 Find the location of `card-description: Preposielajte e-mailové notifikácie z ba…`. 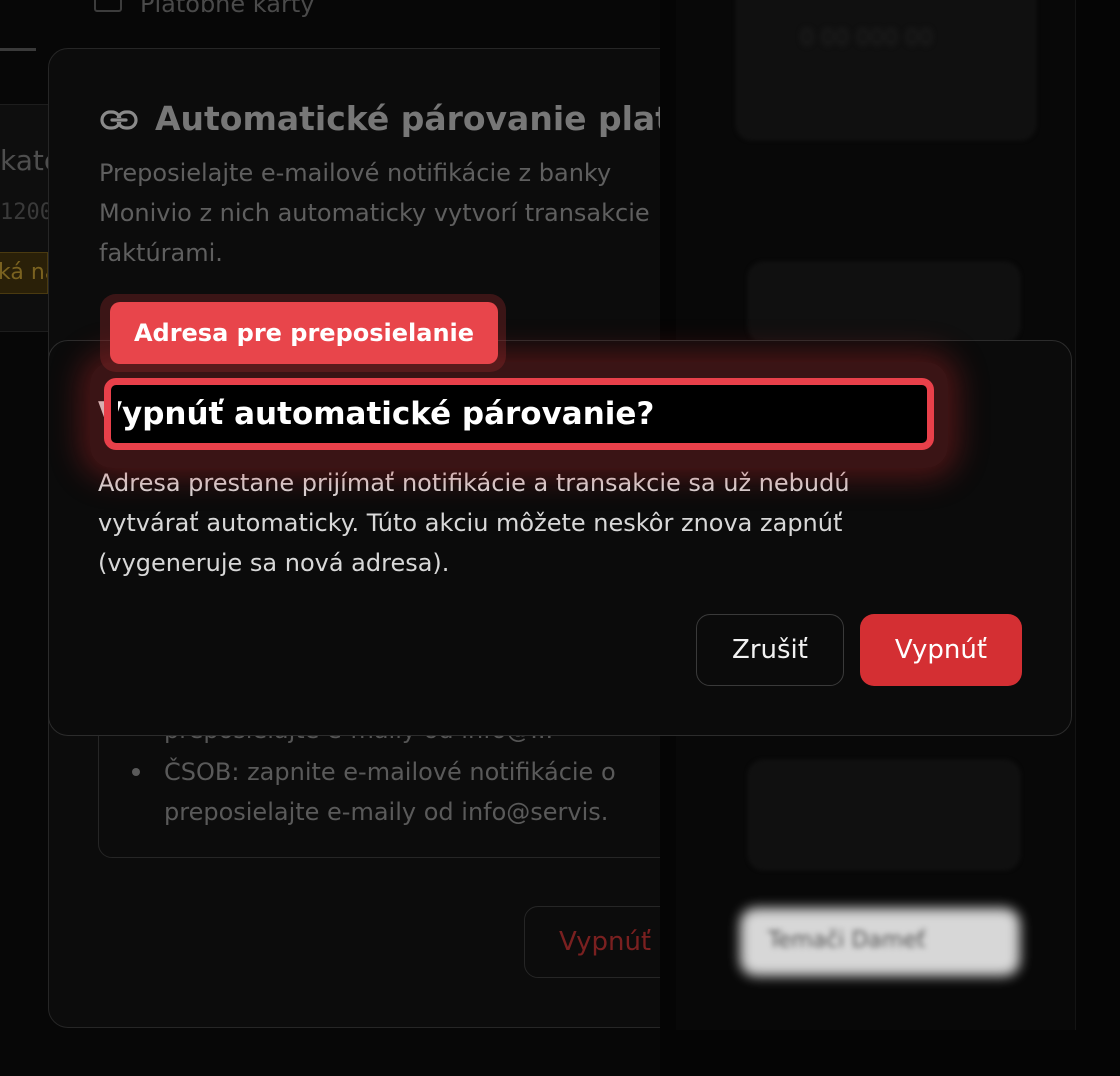

card-description: Preposielajte e-mailové notifikácie z ba… is located at coordinates (374, 213).